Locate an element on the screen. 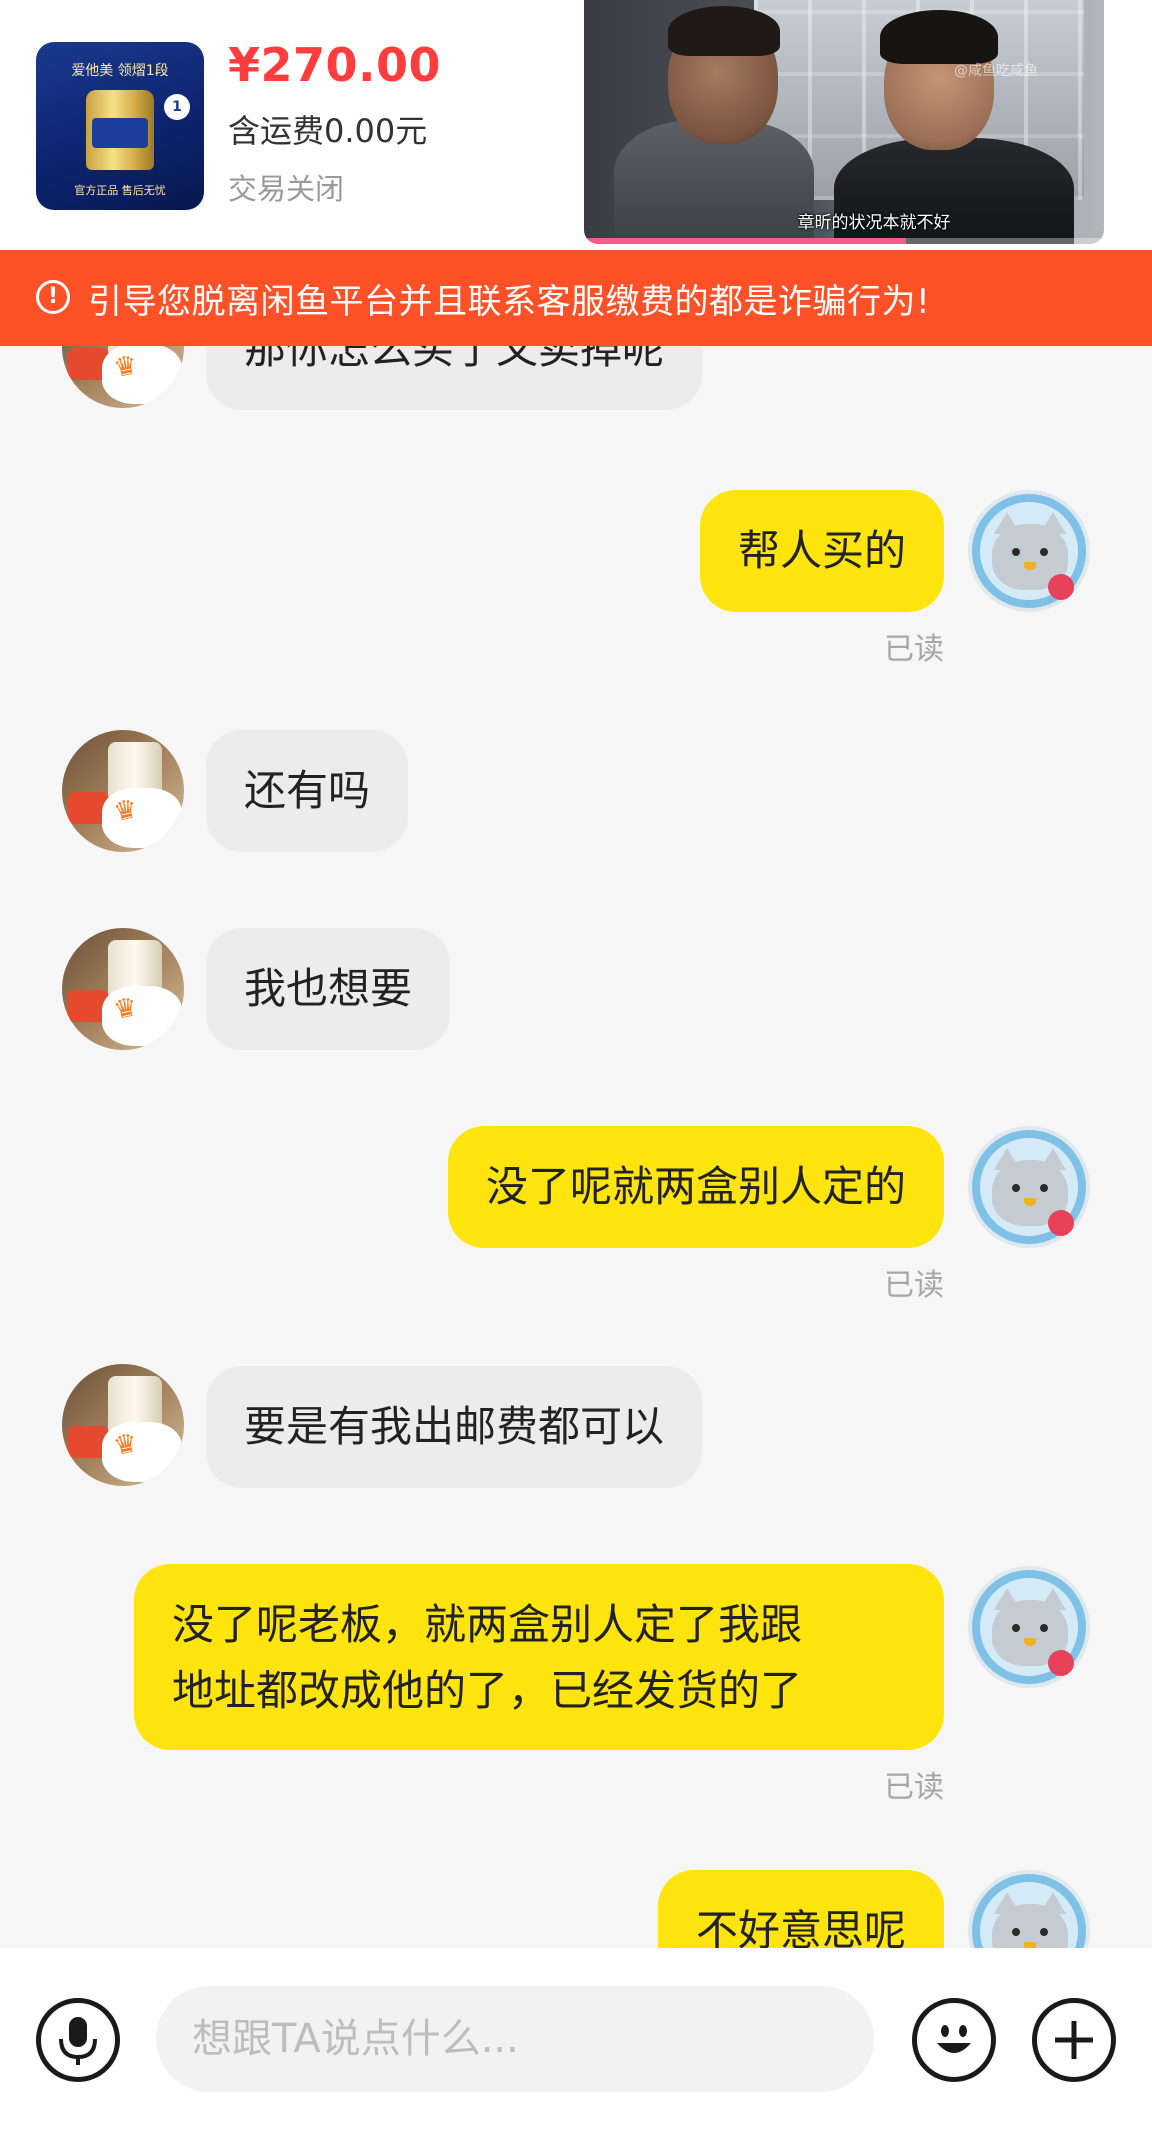 Image resolution: width=1152 pixels, height=2131 pixels. sent-message-bubble: 帮人买的 is located at coordinates (821, 551).